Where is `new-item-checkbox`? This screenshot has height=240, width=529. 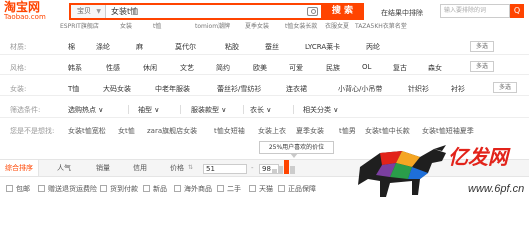
new-item-checkbox is located at coordinates (146, 188).